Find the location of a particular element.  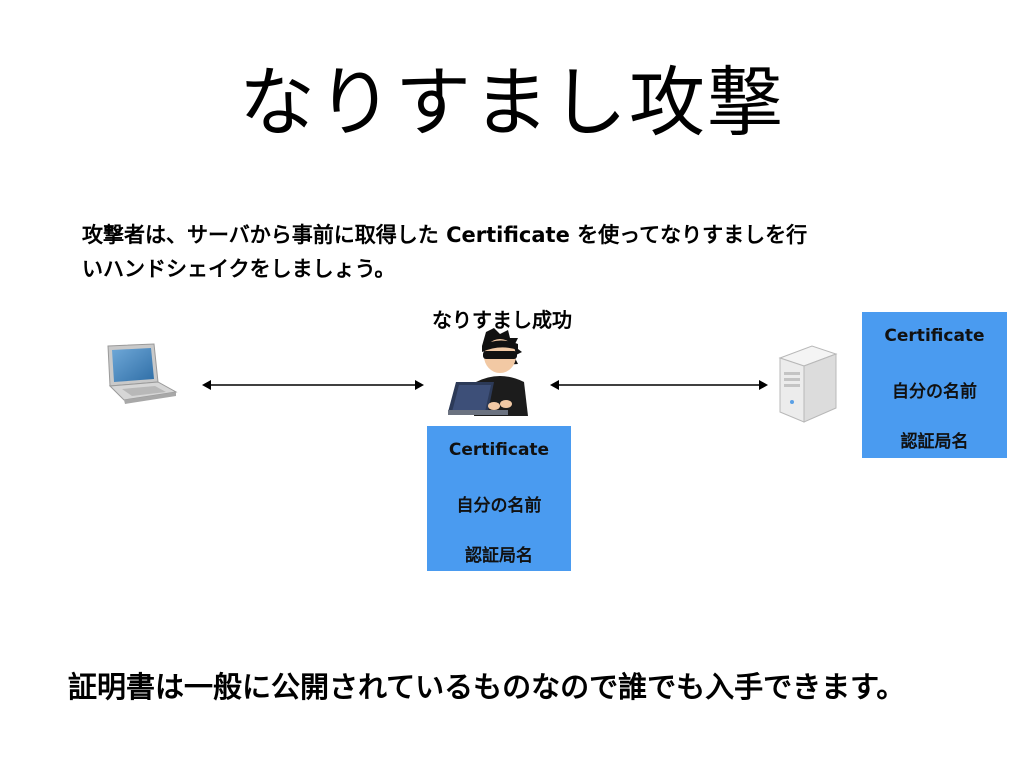

attacker-certificate: Certificate 自分の名前 認証局名 is located at coordinates (499, 498).